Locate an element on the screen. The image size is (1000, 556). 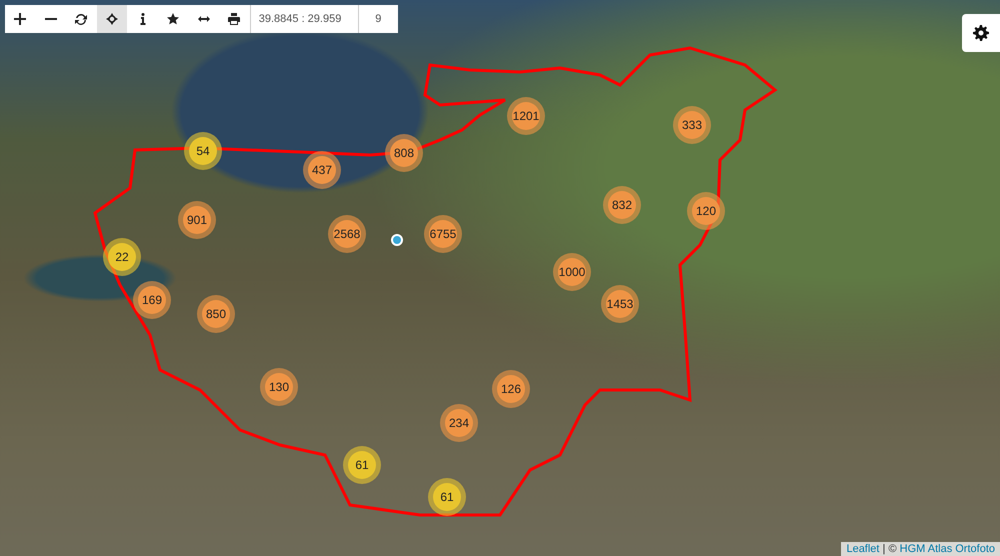
plus-tool-button is located at coordinates (20, 19).